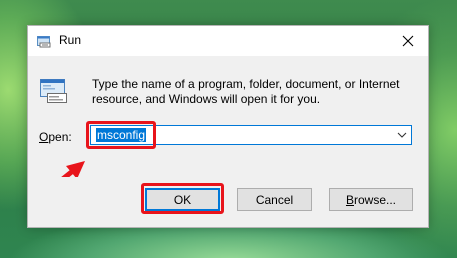  What do you see at coordinates (44, 42) in the screenshot?
I see `run-icon` at bounding box center [44, 42].